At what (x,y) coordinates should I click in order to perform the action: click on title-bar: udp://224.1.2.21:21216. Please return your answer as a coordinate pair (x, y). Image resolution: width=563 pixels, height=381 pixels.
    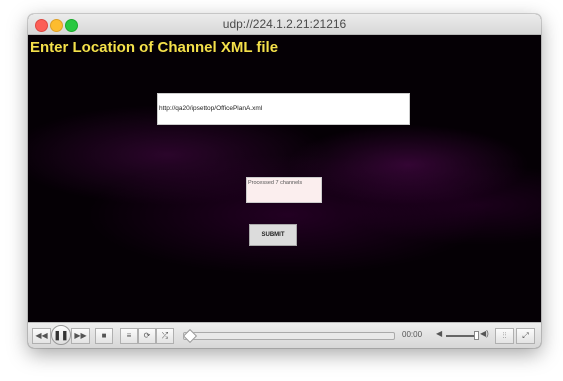
    Looking at the image, I should click on (284, 24).